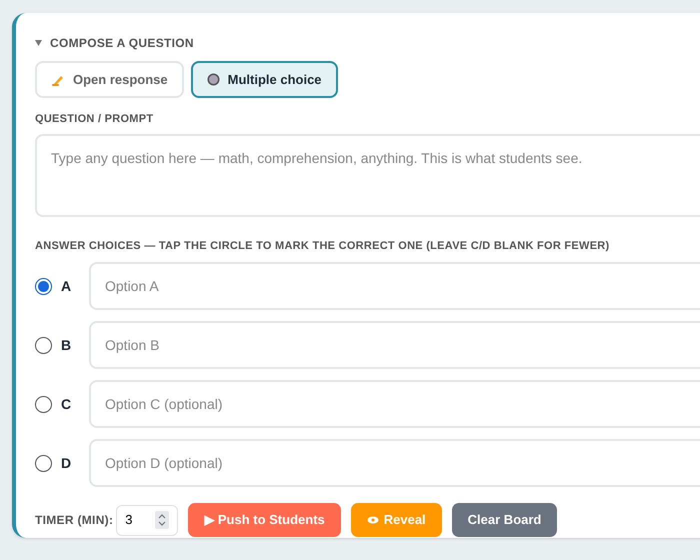 The image size is (700, 560). Describe the element at coordinates (162, 520) in the screenshot. I see `stepper-icon` at that location.